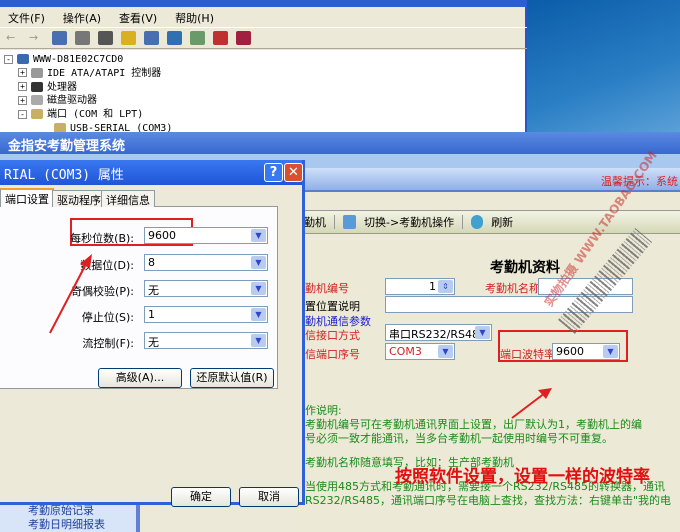 The image size is (680, 532). I want to click on flow-control-select: 无 ▼, so click(206, 340).